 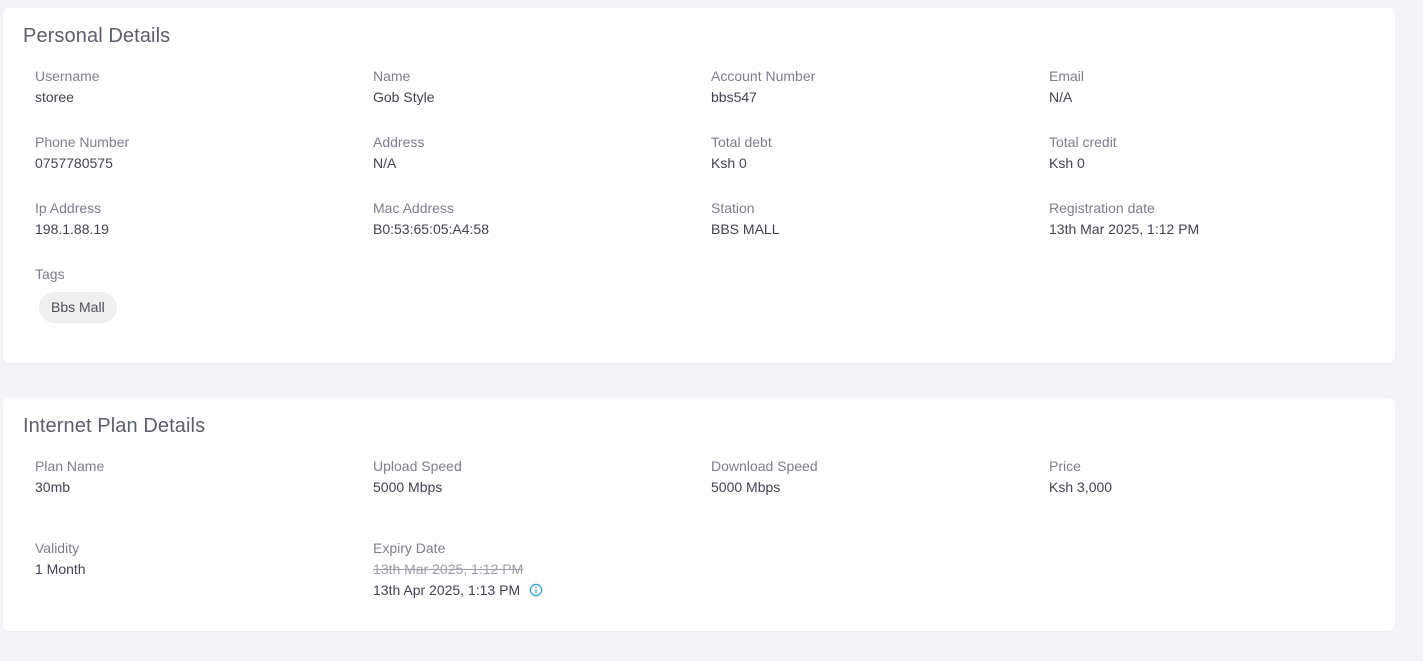 What do you see at coordinates (431, 229) in the screenshot?
I see `field-value: B0:53:65:05:A4:58` at bounding box center [431, 229].